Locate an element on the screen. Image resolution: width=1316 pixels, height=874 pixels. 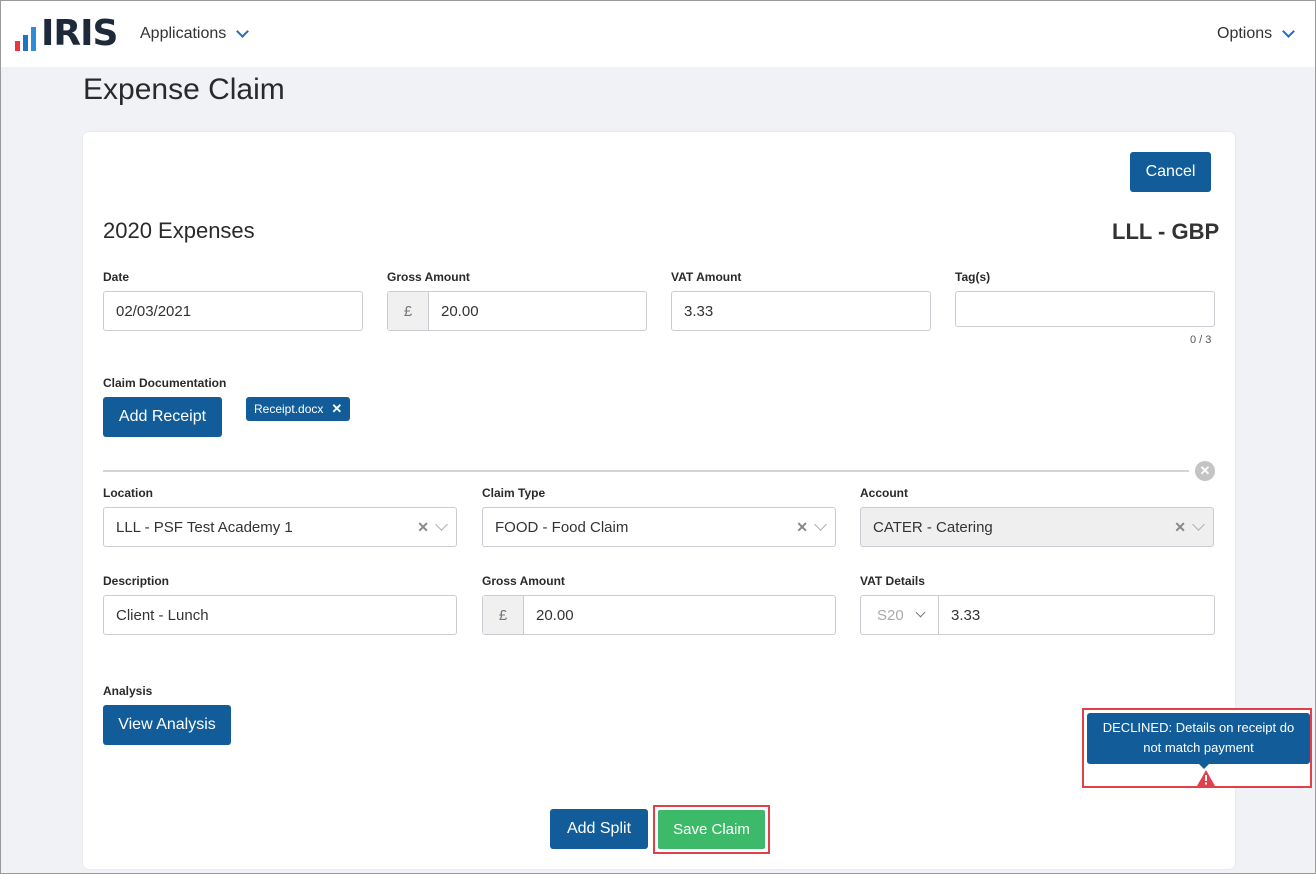
vat-details-field: S20 3.33 is located at coordinates (1037, 615).